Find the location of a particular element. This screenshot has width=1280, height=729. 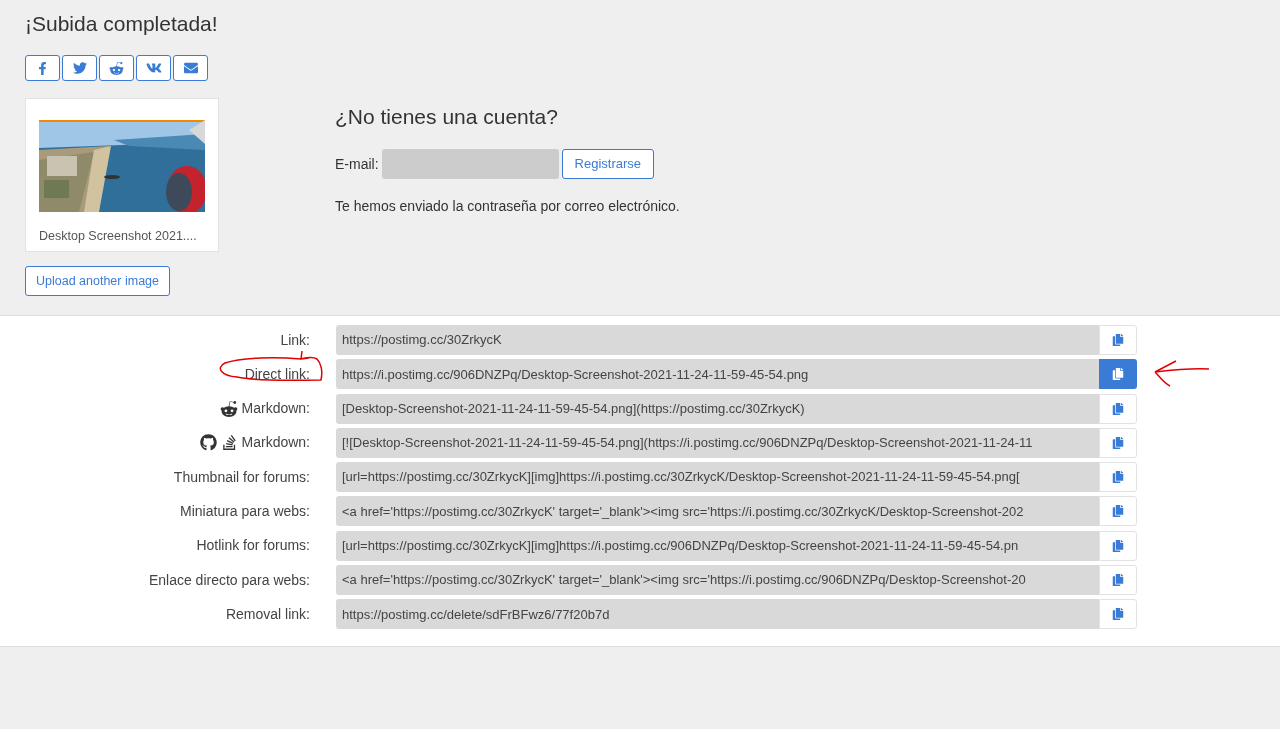

link-field: [url=https://postimg.cc/30ZrkycK][img]https://i.postimg.cc/30ZrkycK/Desktop-Screenshot-2021-11-24-11-59-45-54.png[ is located at coordinates (717, 477).